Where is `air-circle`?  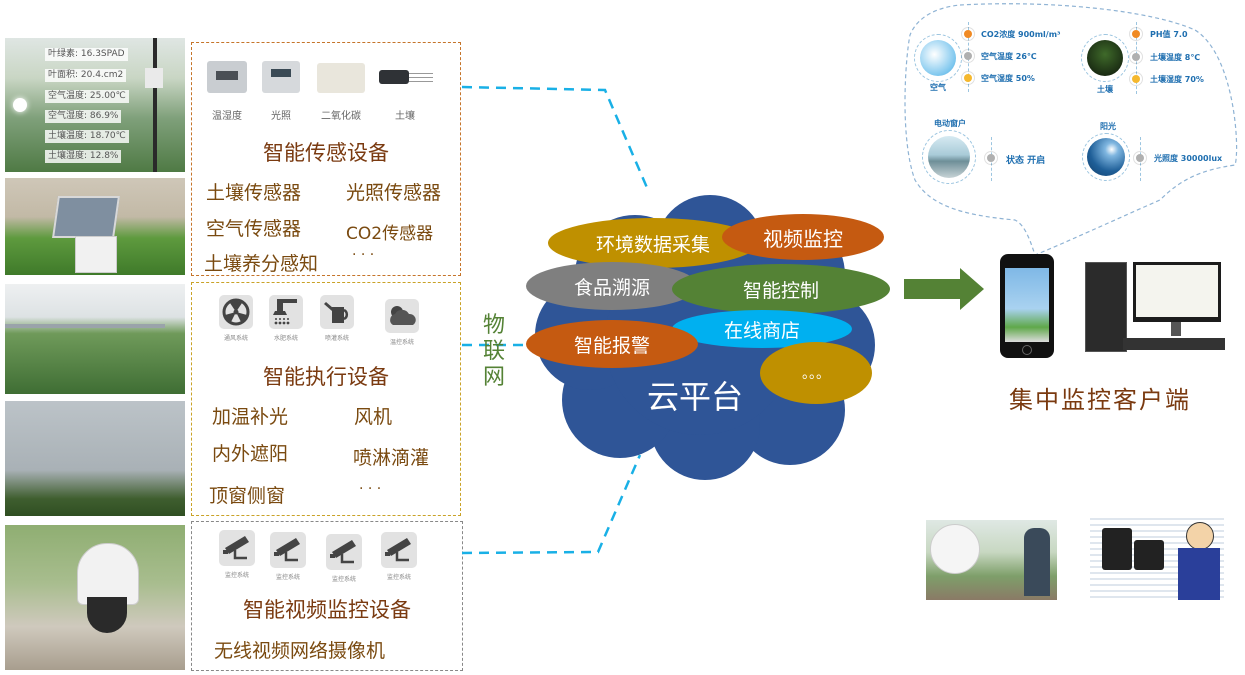 air-circle is located at coordinates (938, 58).